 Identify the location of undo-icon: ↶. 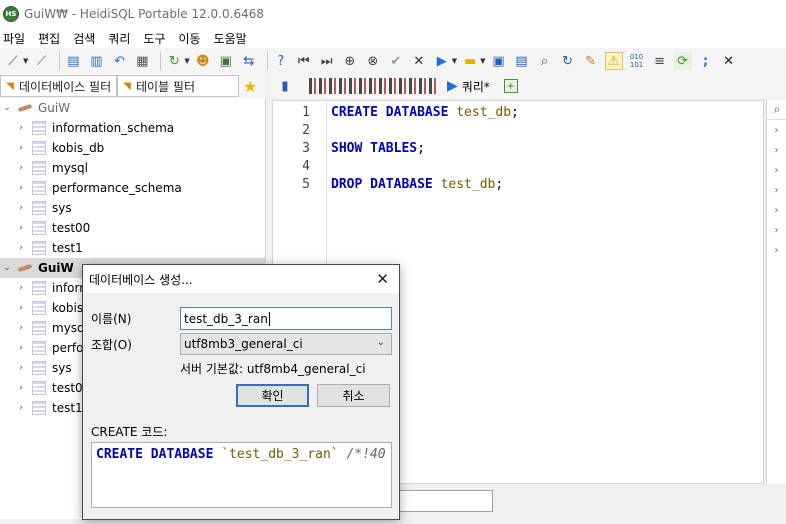
(119, 61).